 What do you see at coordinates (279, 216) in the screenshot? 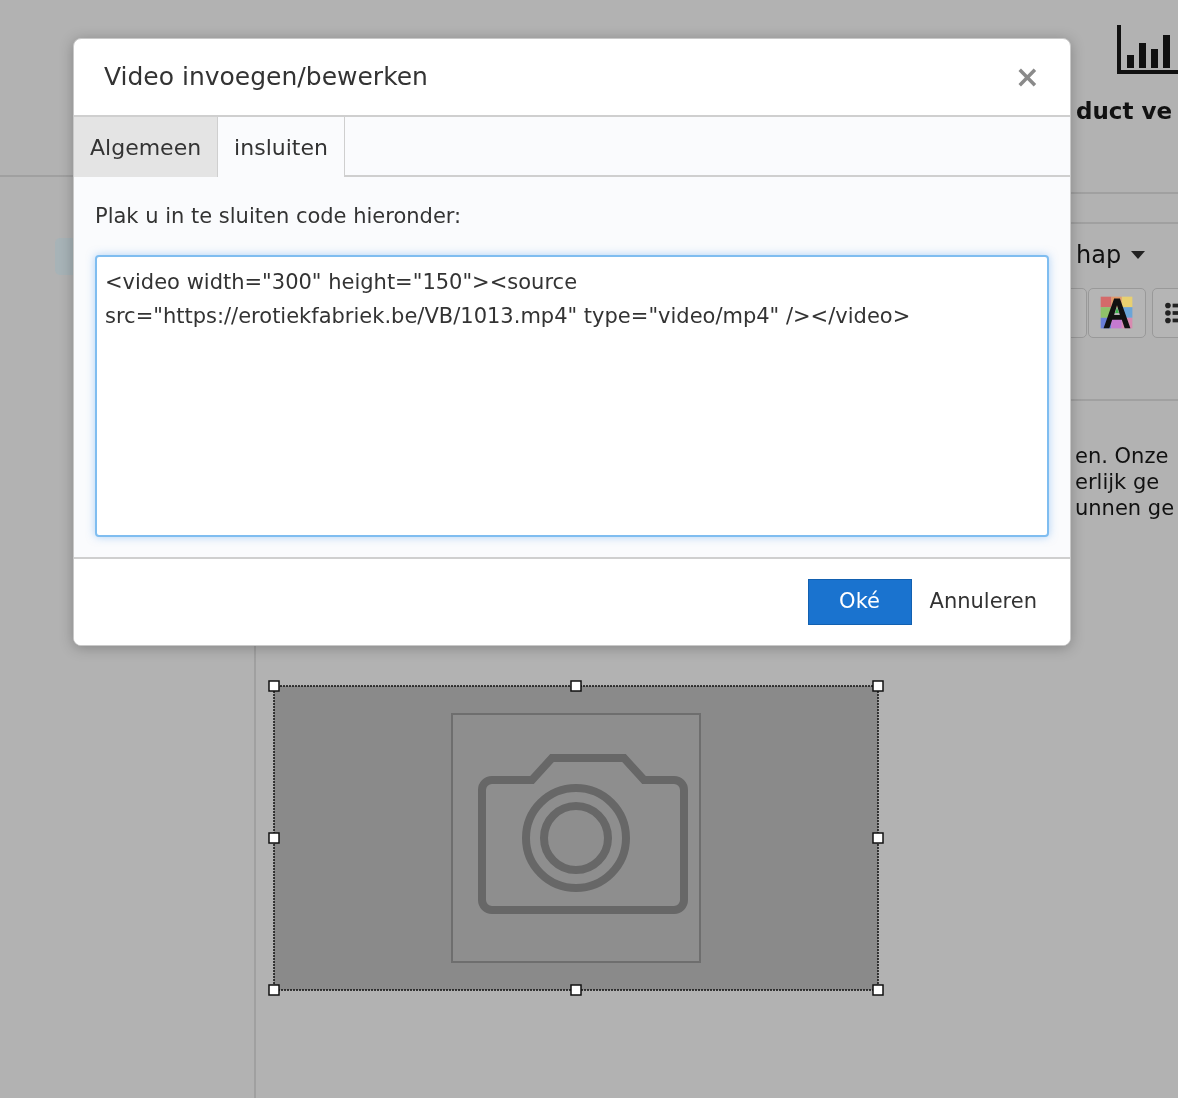
I see `prompt-label: Plak u in te sluiten code hieronder:` at bounding box center [279, 216].